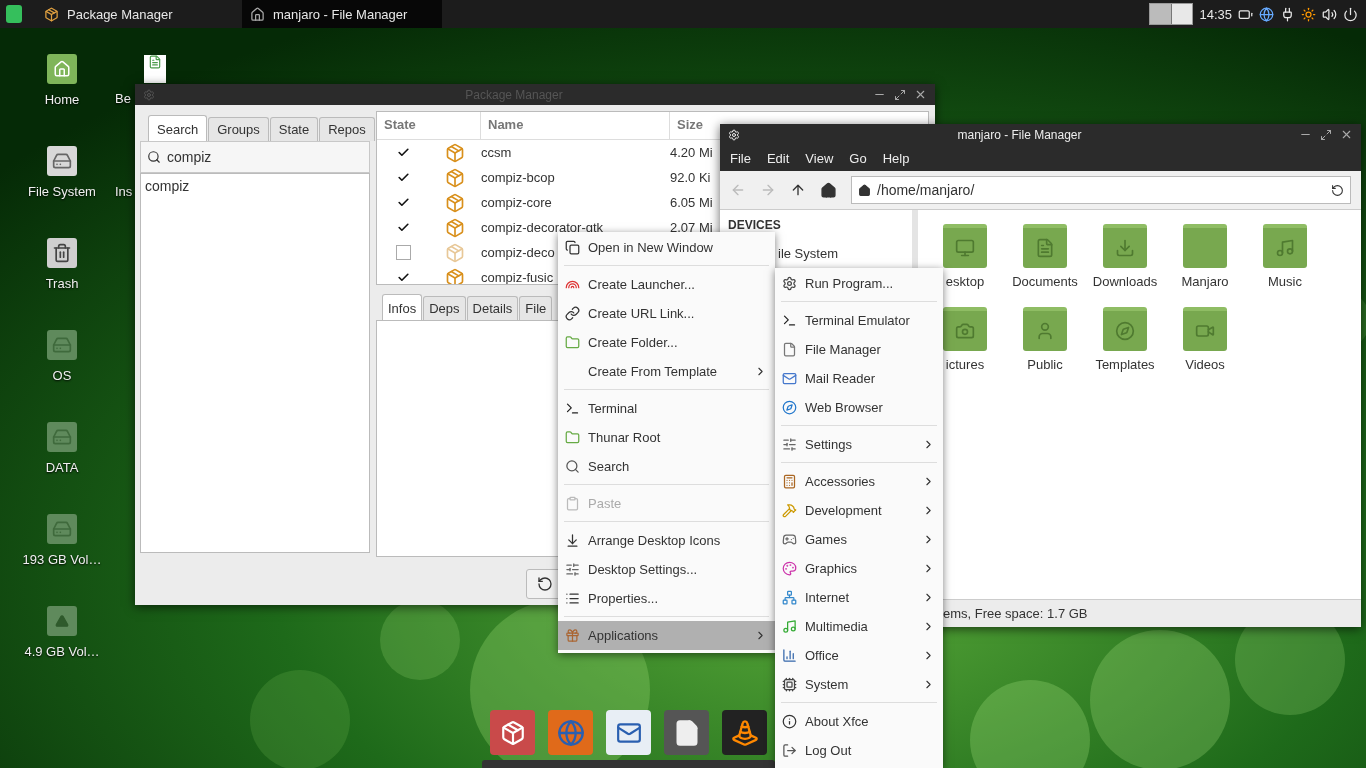 The width and height of the screenshot is (1366, 768). I want to click on menu-item: Mail Reader, so click(859, 378).